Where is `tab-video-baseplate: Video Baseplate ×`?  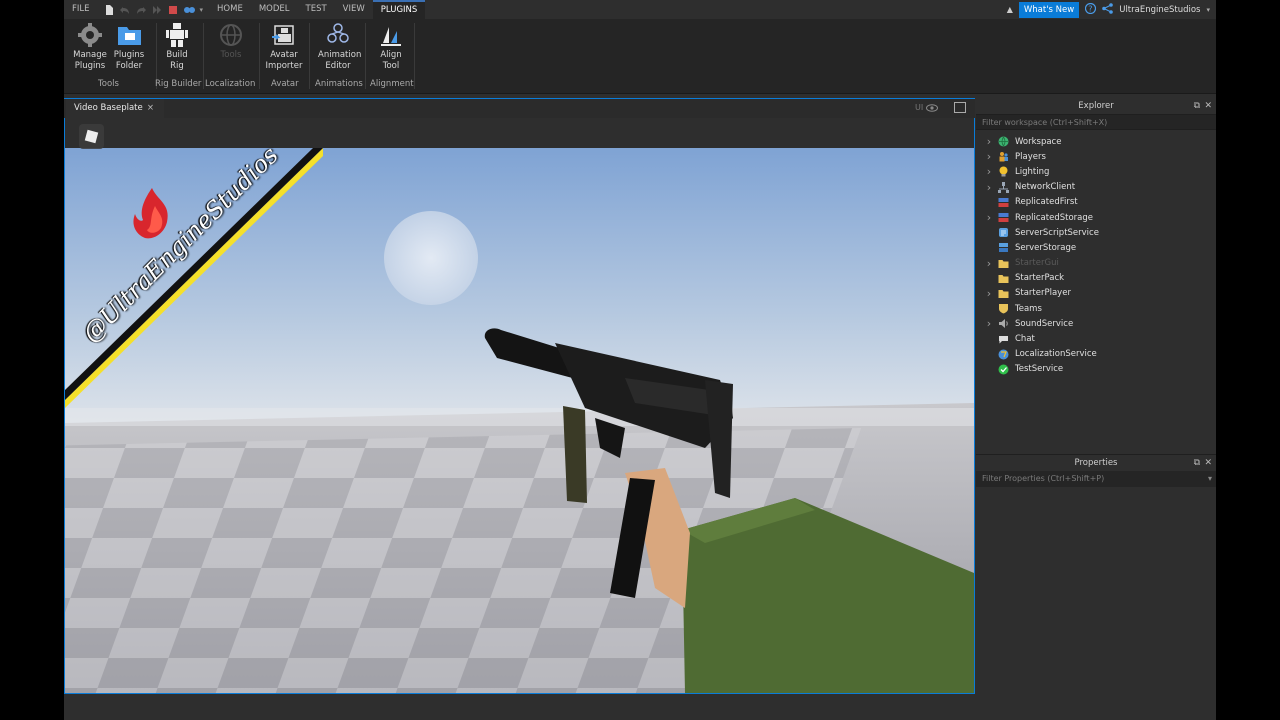 tab-video-baseplate: Video Baseplate × is located at coordinates (115, 108).